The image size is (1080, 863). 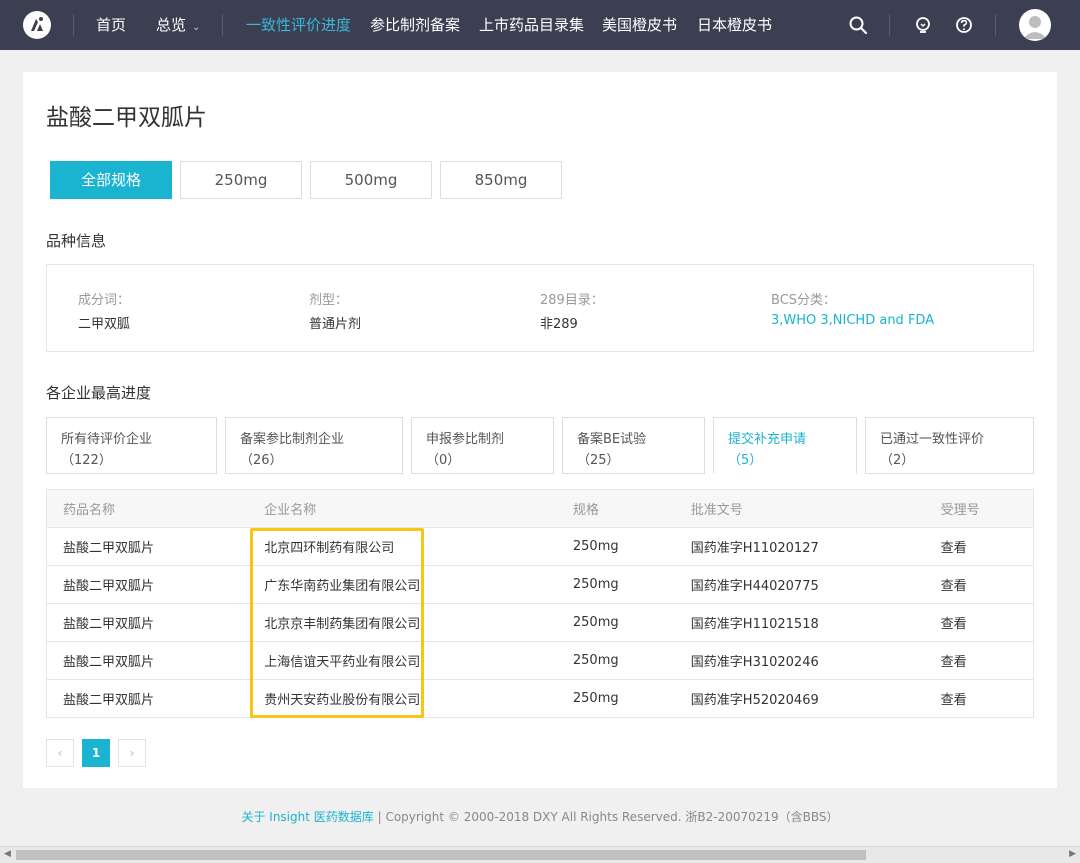 What do you see at coordinates (86, 460) in the screenshot?
I see `tab-count: （122）` at bounding box center [86, 460].